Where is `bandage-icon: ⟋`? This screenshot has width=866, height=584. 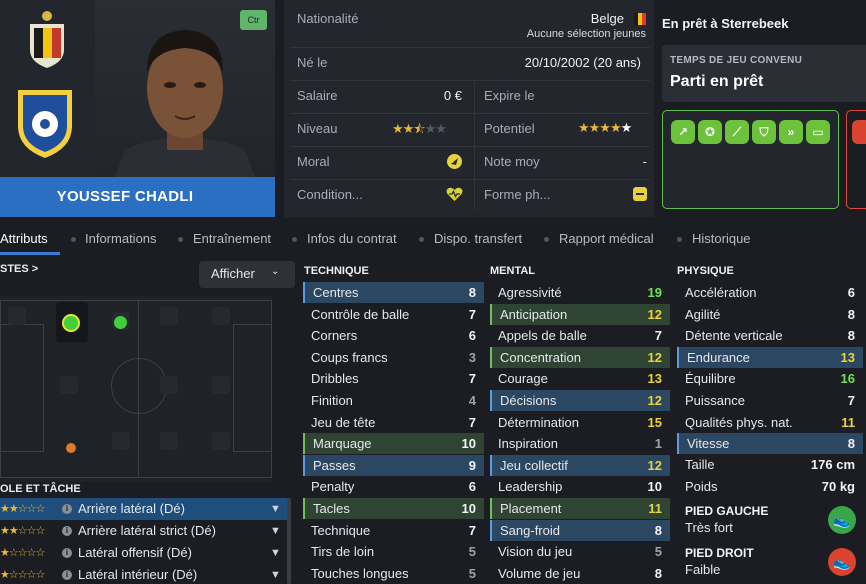
bandage-icon: ⟋ is located at coordinates (737, 132).